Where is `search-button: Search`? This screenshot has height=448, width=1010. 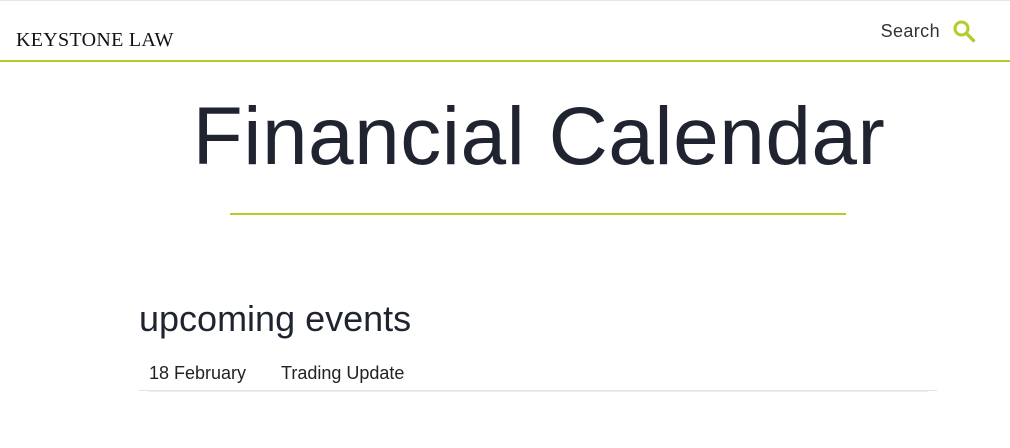 search-button: Search is located at coordinates (928, 31).